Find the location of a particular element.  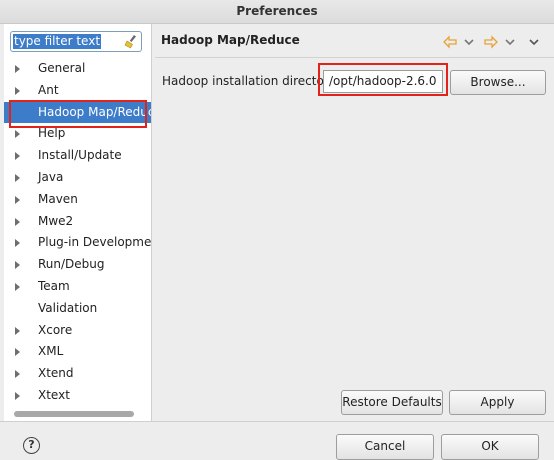

tree-item-label: Install/Update is located at coordinates (80, 155).